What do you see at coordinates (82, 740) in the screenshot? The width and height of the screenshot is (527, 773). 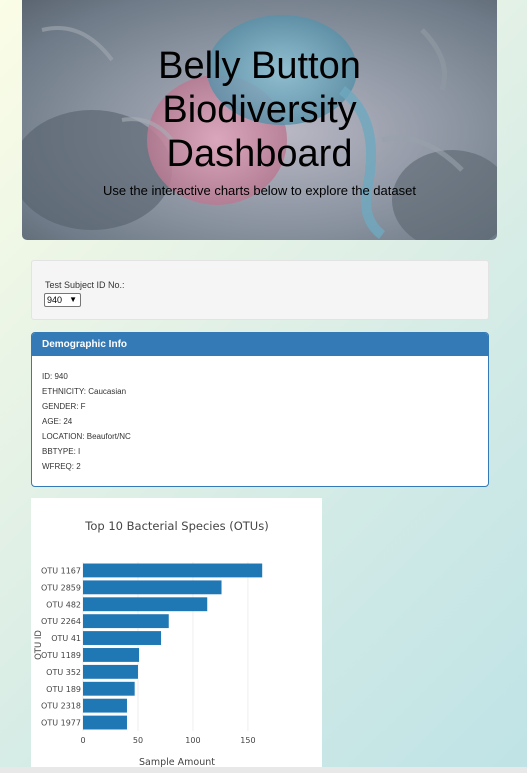 I see `x-tick-label: 0` at bounding box center [82, 740].